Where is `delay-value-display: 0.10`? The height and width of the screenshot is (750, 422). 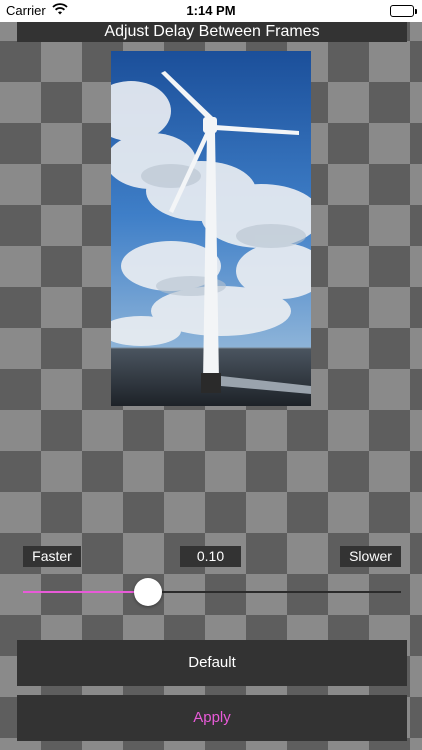 delay-value-display: 0.10 is located at coordinates (210, 556).